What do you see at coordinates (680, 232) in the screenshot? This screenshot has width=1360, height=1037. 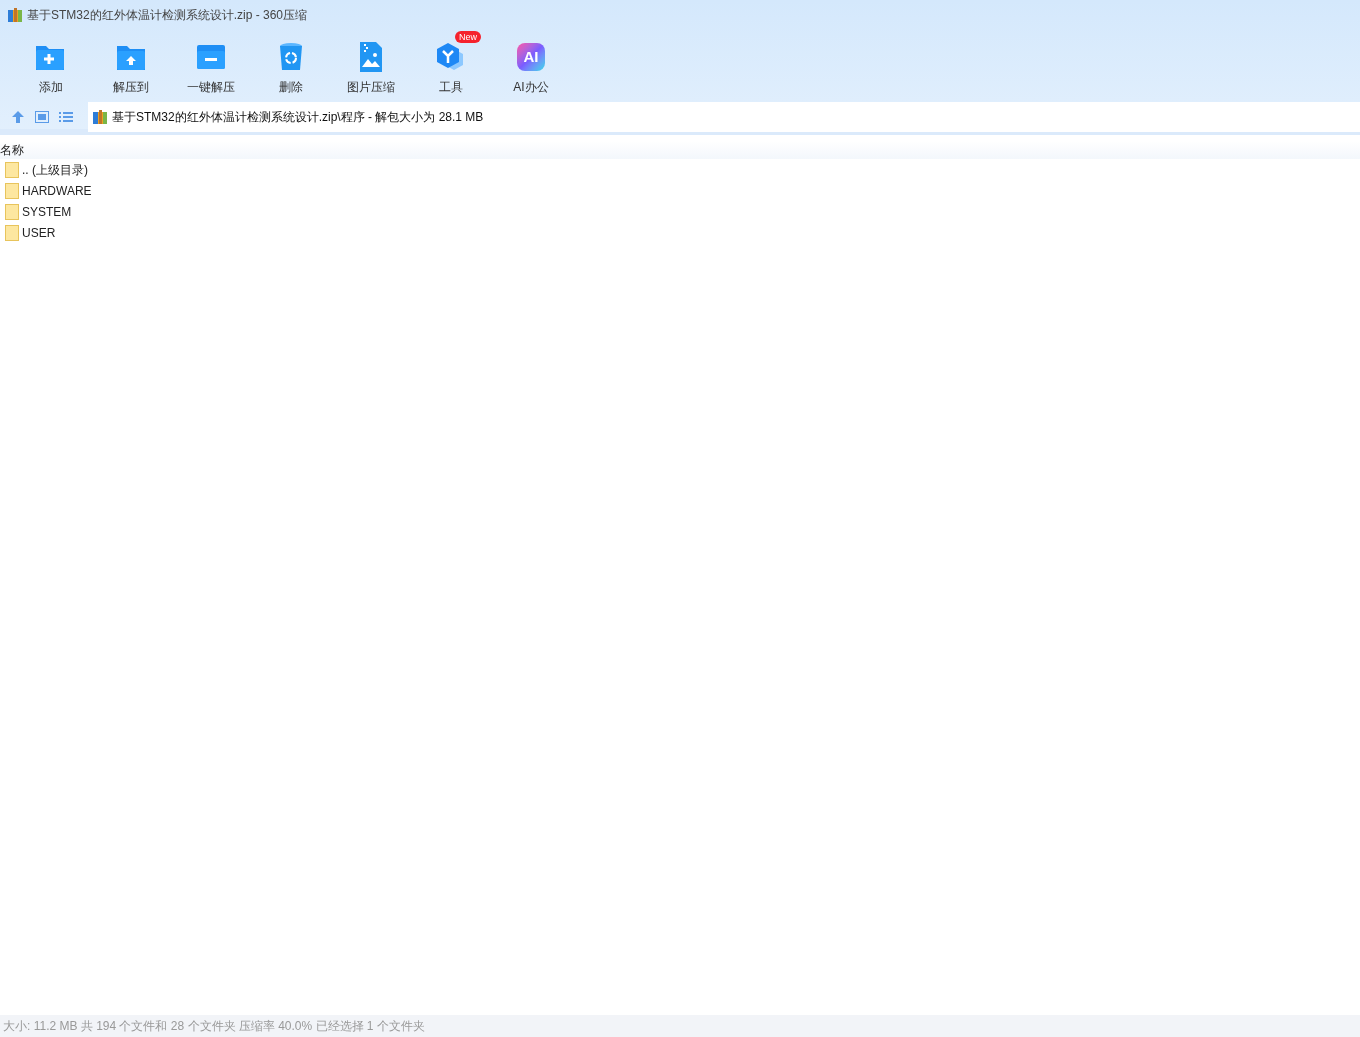 I see `file-row: USER` at bounding box center [680, 232].